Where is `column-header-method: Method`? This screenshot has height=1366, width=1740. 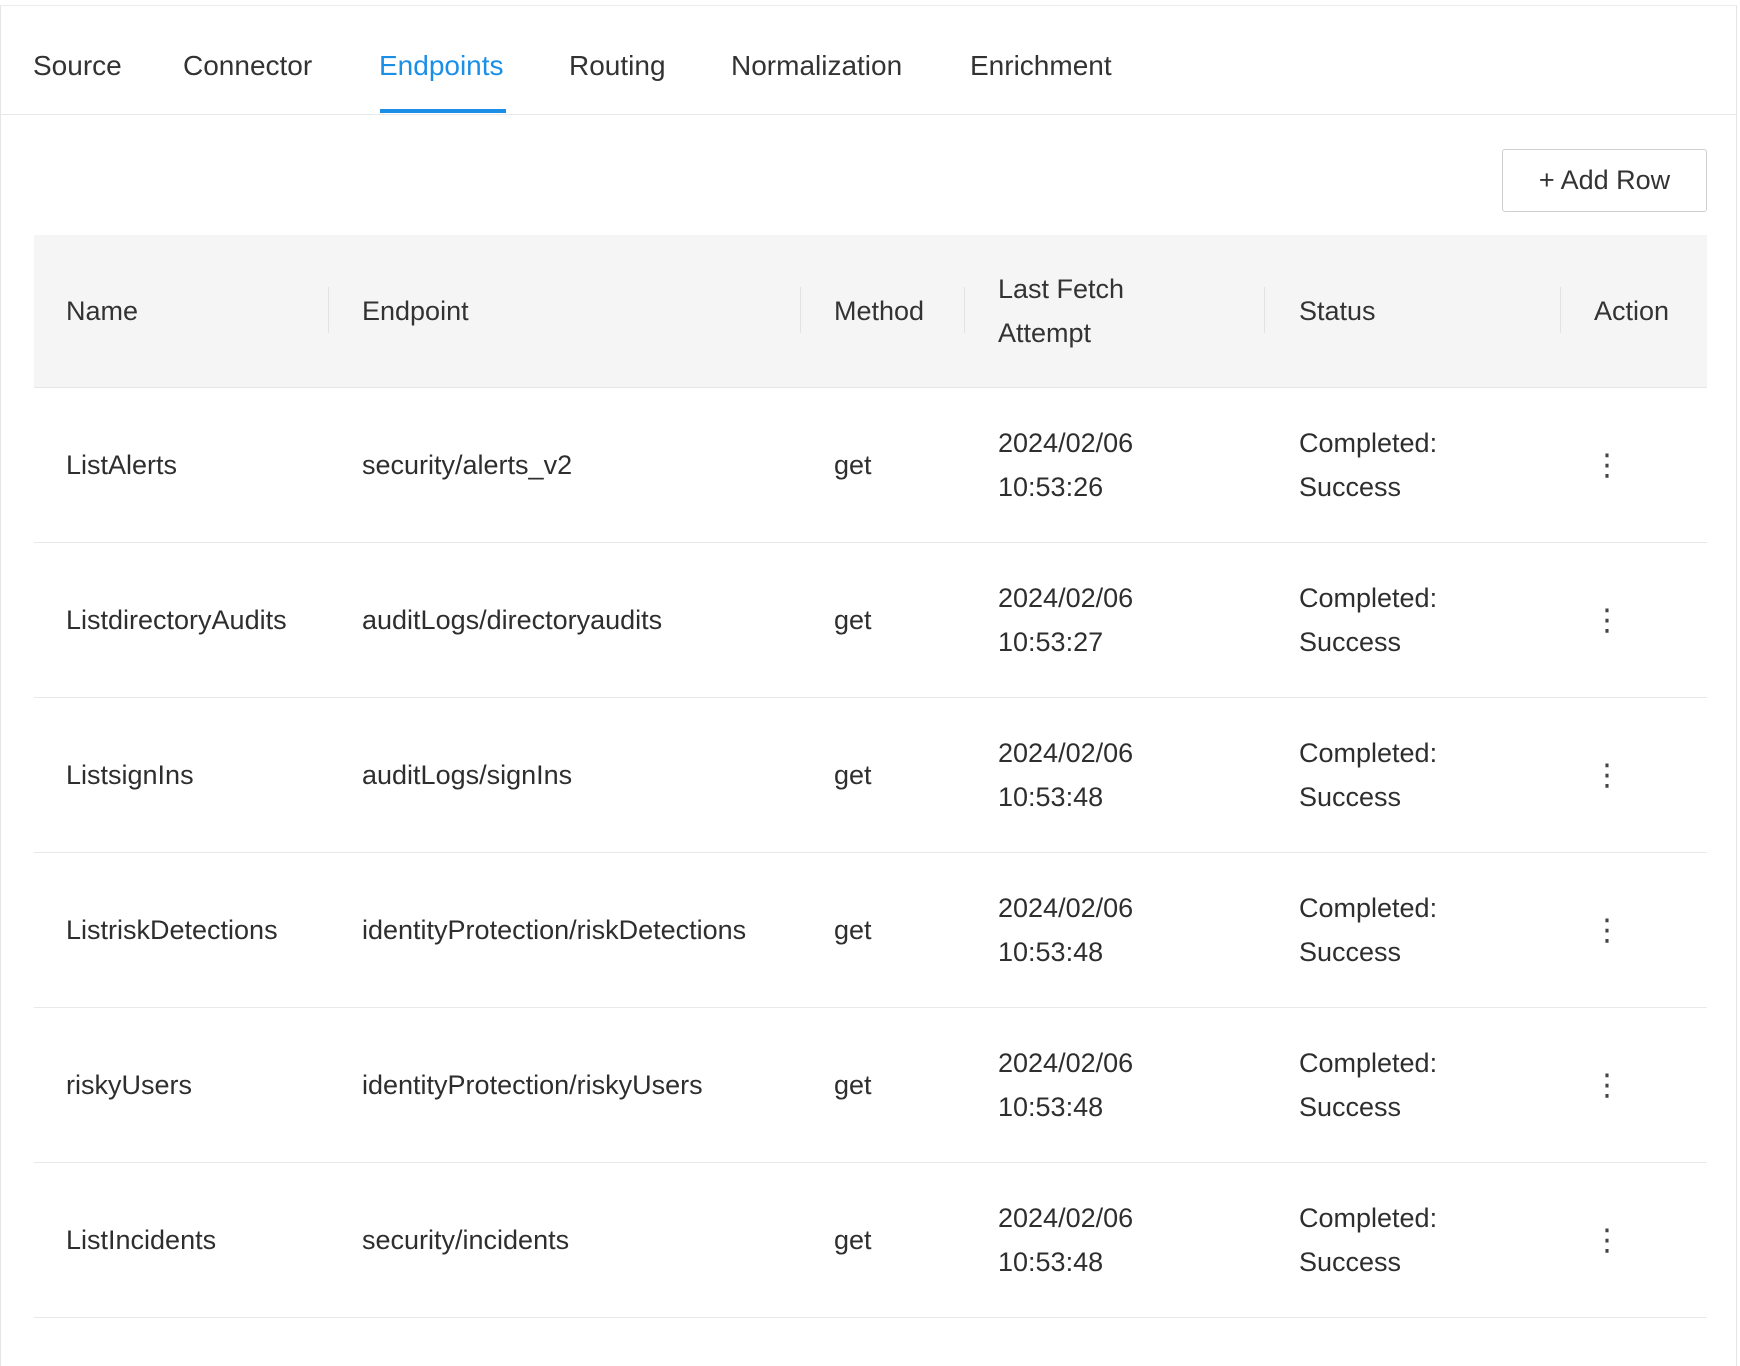 column-header-method: Method is located at coordinates (879, 311).